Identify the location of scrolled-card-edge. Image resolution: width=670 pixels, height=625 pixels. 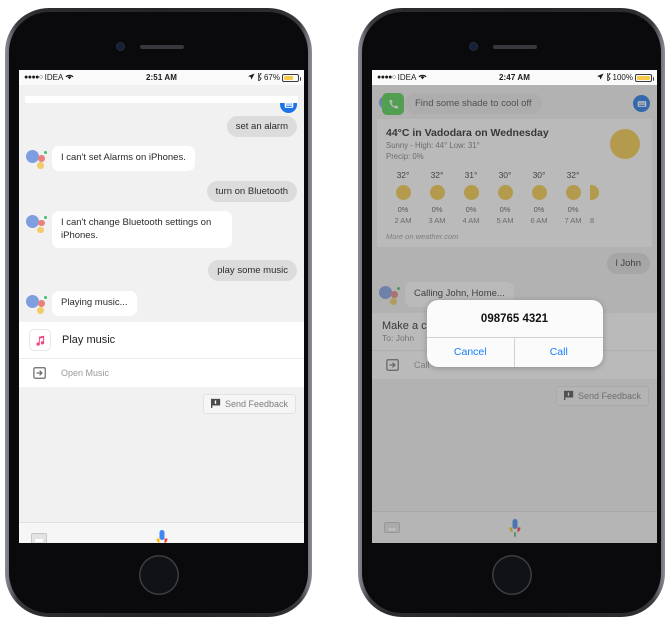
(161, 99).